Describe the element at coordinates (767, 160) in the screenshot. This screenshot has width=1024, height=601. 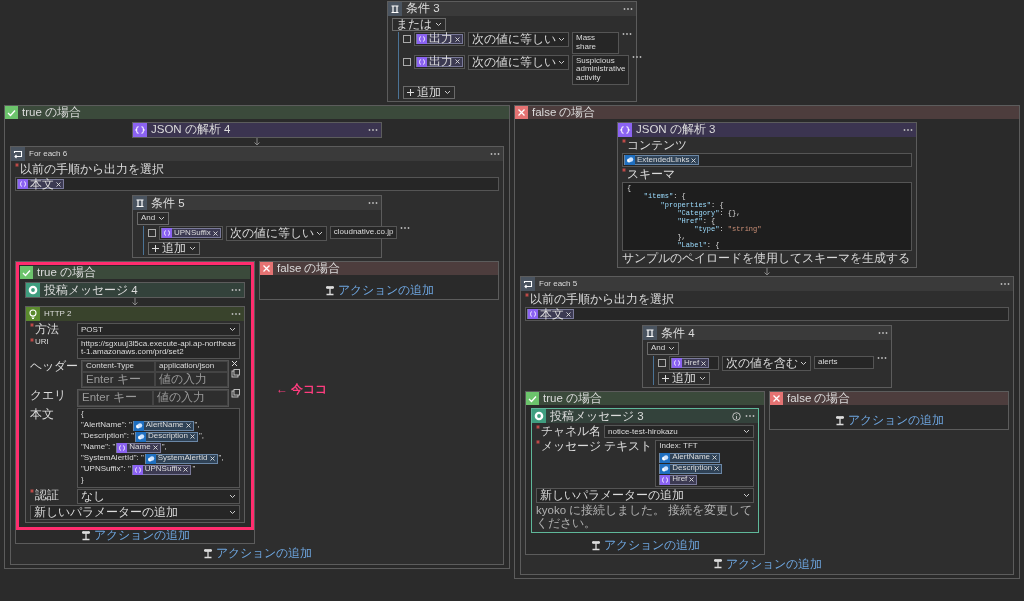
I see `token-field: ExtendedLinks` at that location.